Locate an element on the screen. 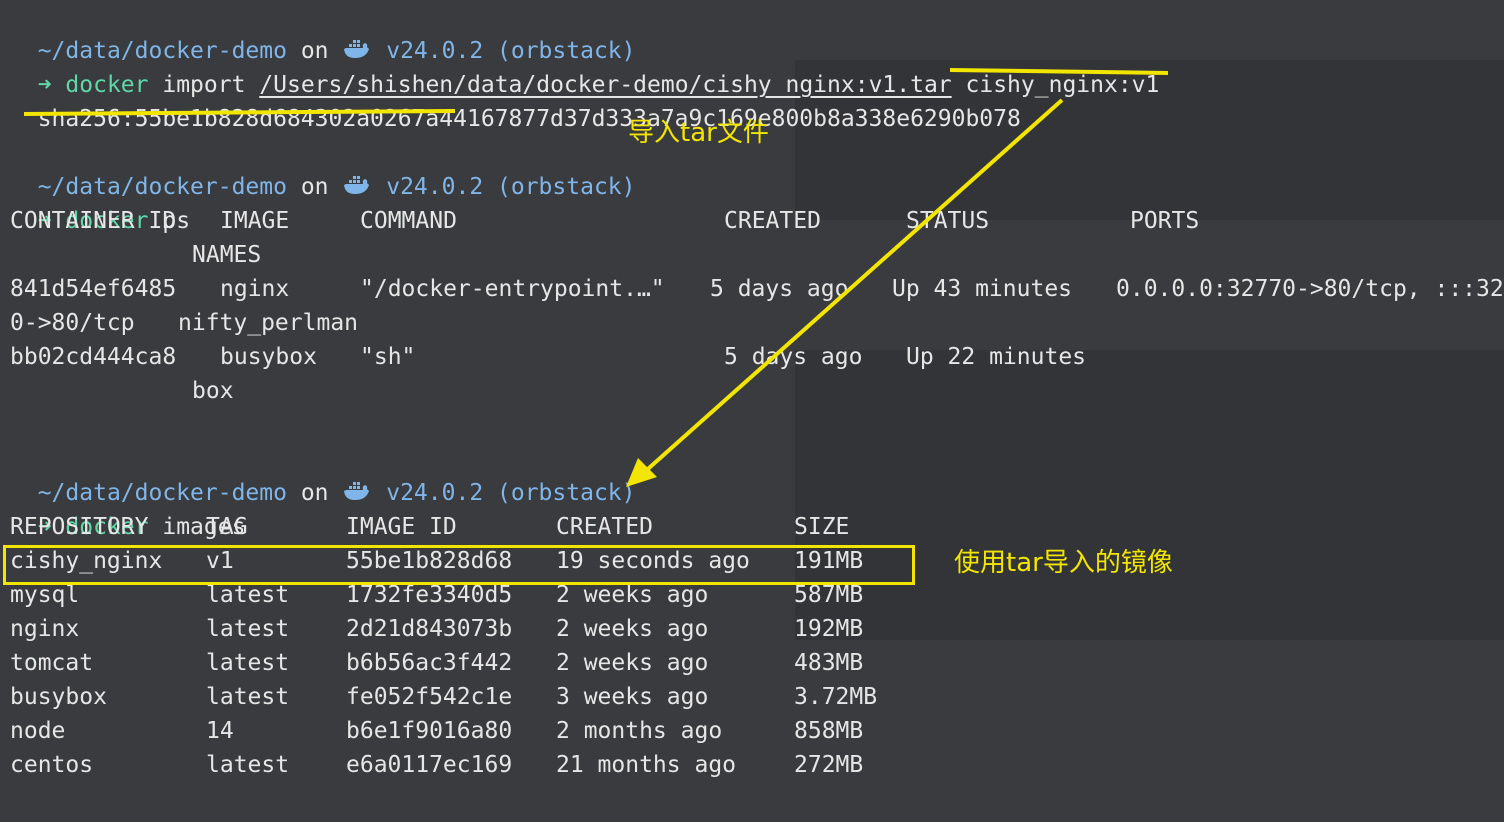  ps-row-command: "/docker-entrypoint.…" is located at coordinates (512, 289).